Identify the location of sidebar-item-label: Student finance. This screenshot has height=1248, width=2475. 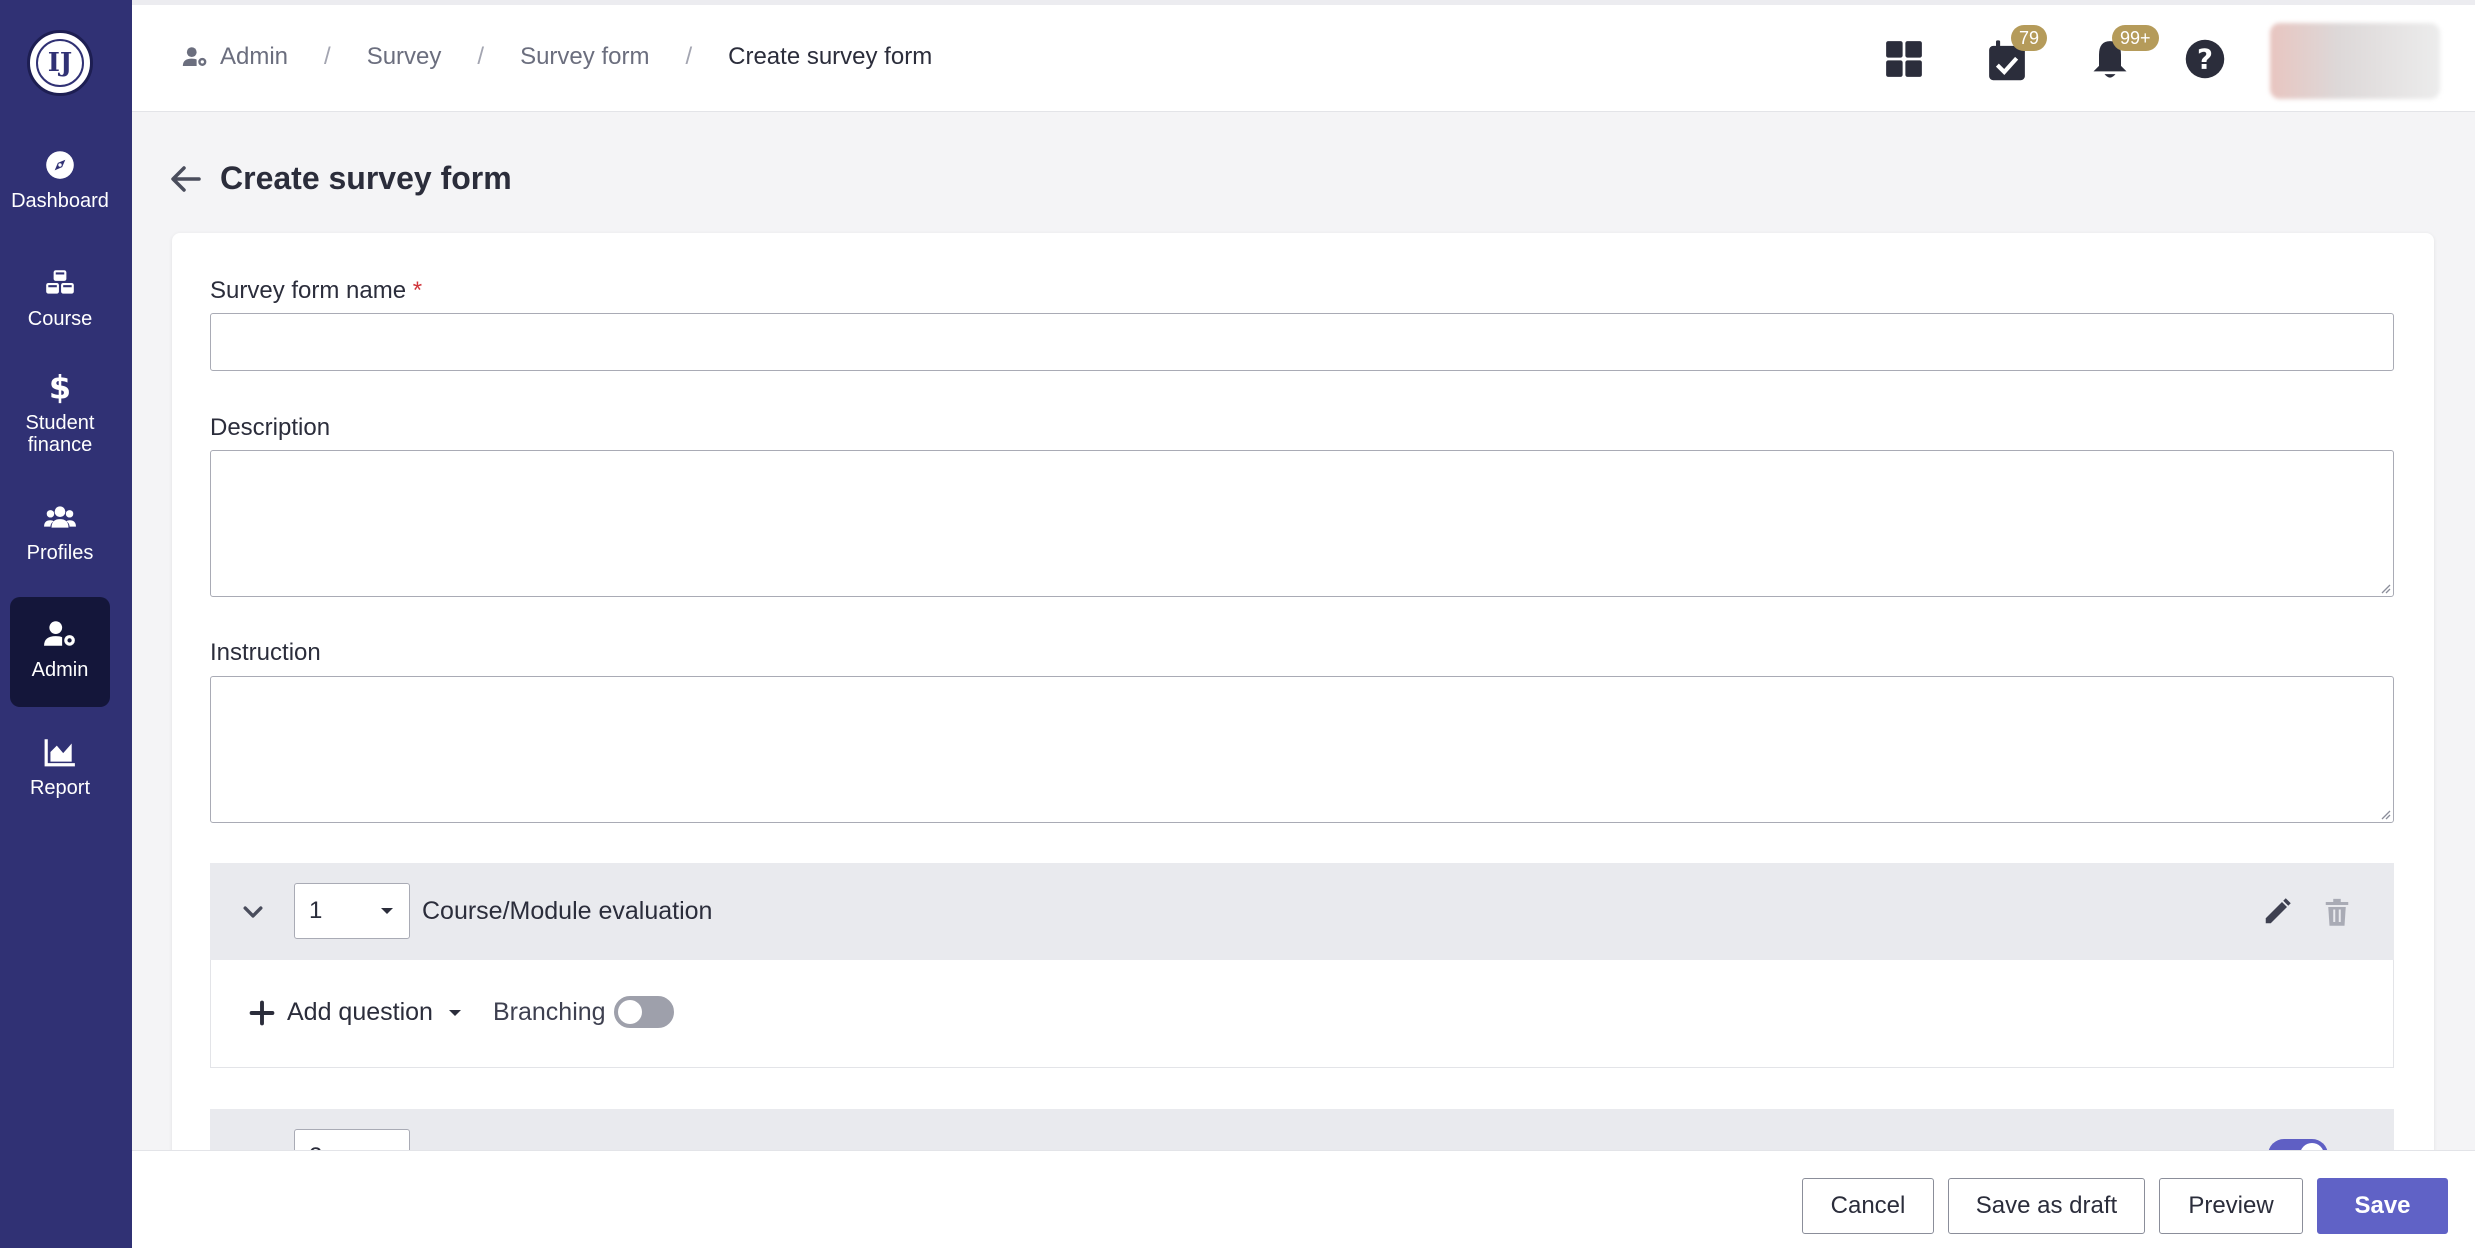
(60, 434).